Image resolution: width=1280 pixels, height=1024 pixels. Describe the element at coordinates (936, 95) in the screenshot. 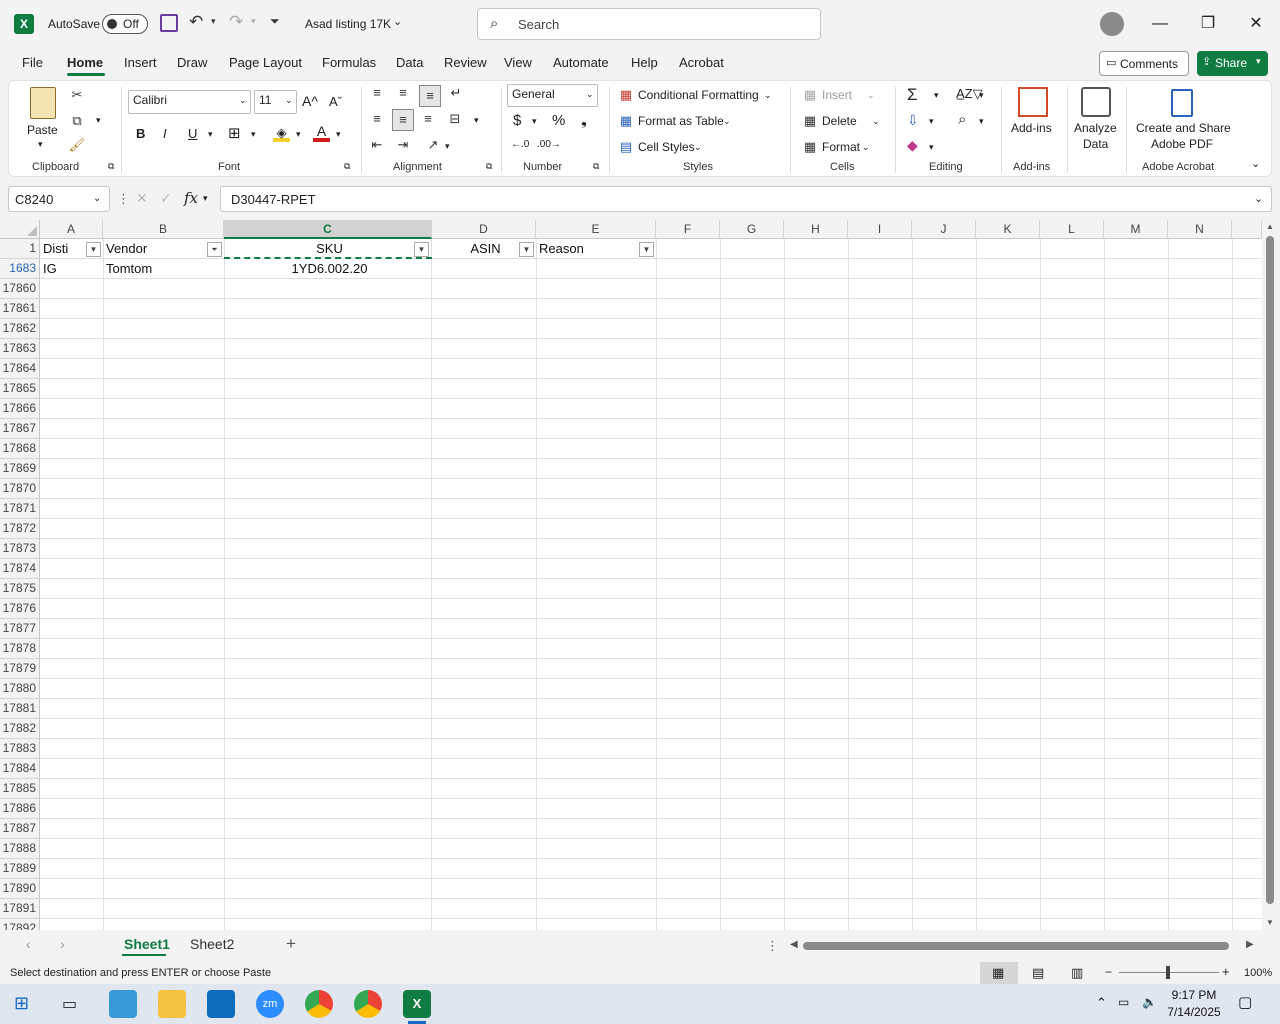

I see `autosum-dropdown-icon: ▾` at that location.